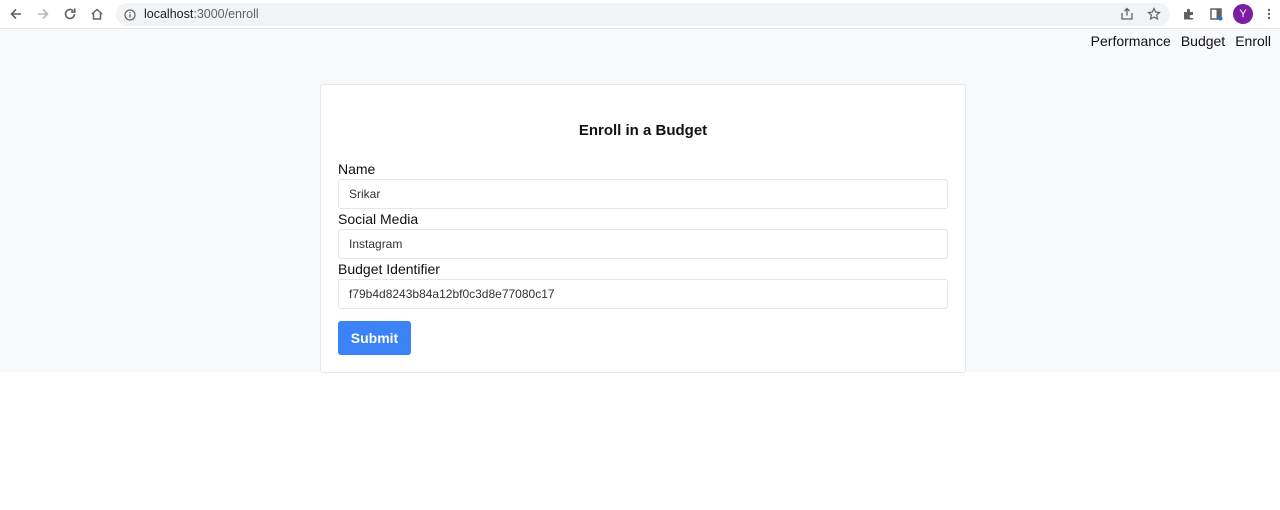  I want to click on name-input, so click(643, 194).